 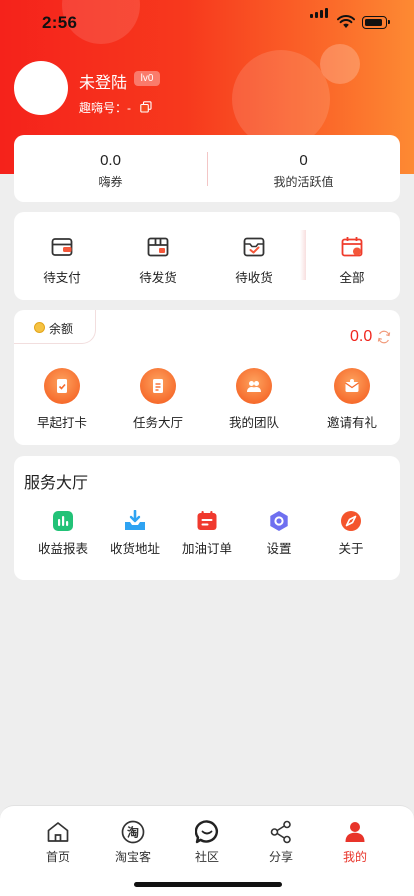 I want to click on activity-stat: 0 我的活跃值, so click(x=303, y=168).